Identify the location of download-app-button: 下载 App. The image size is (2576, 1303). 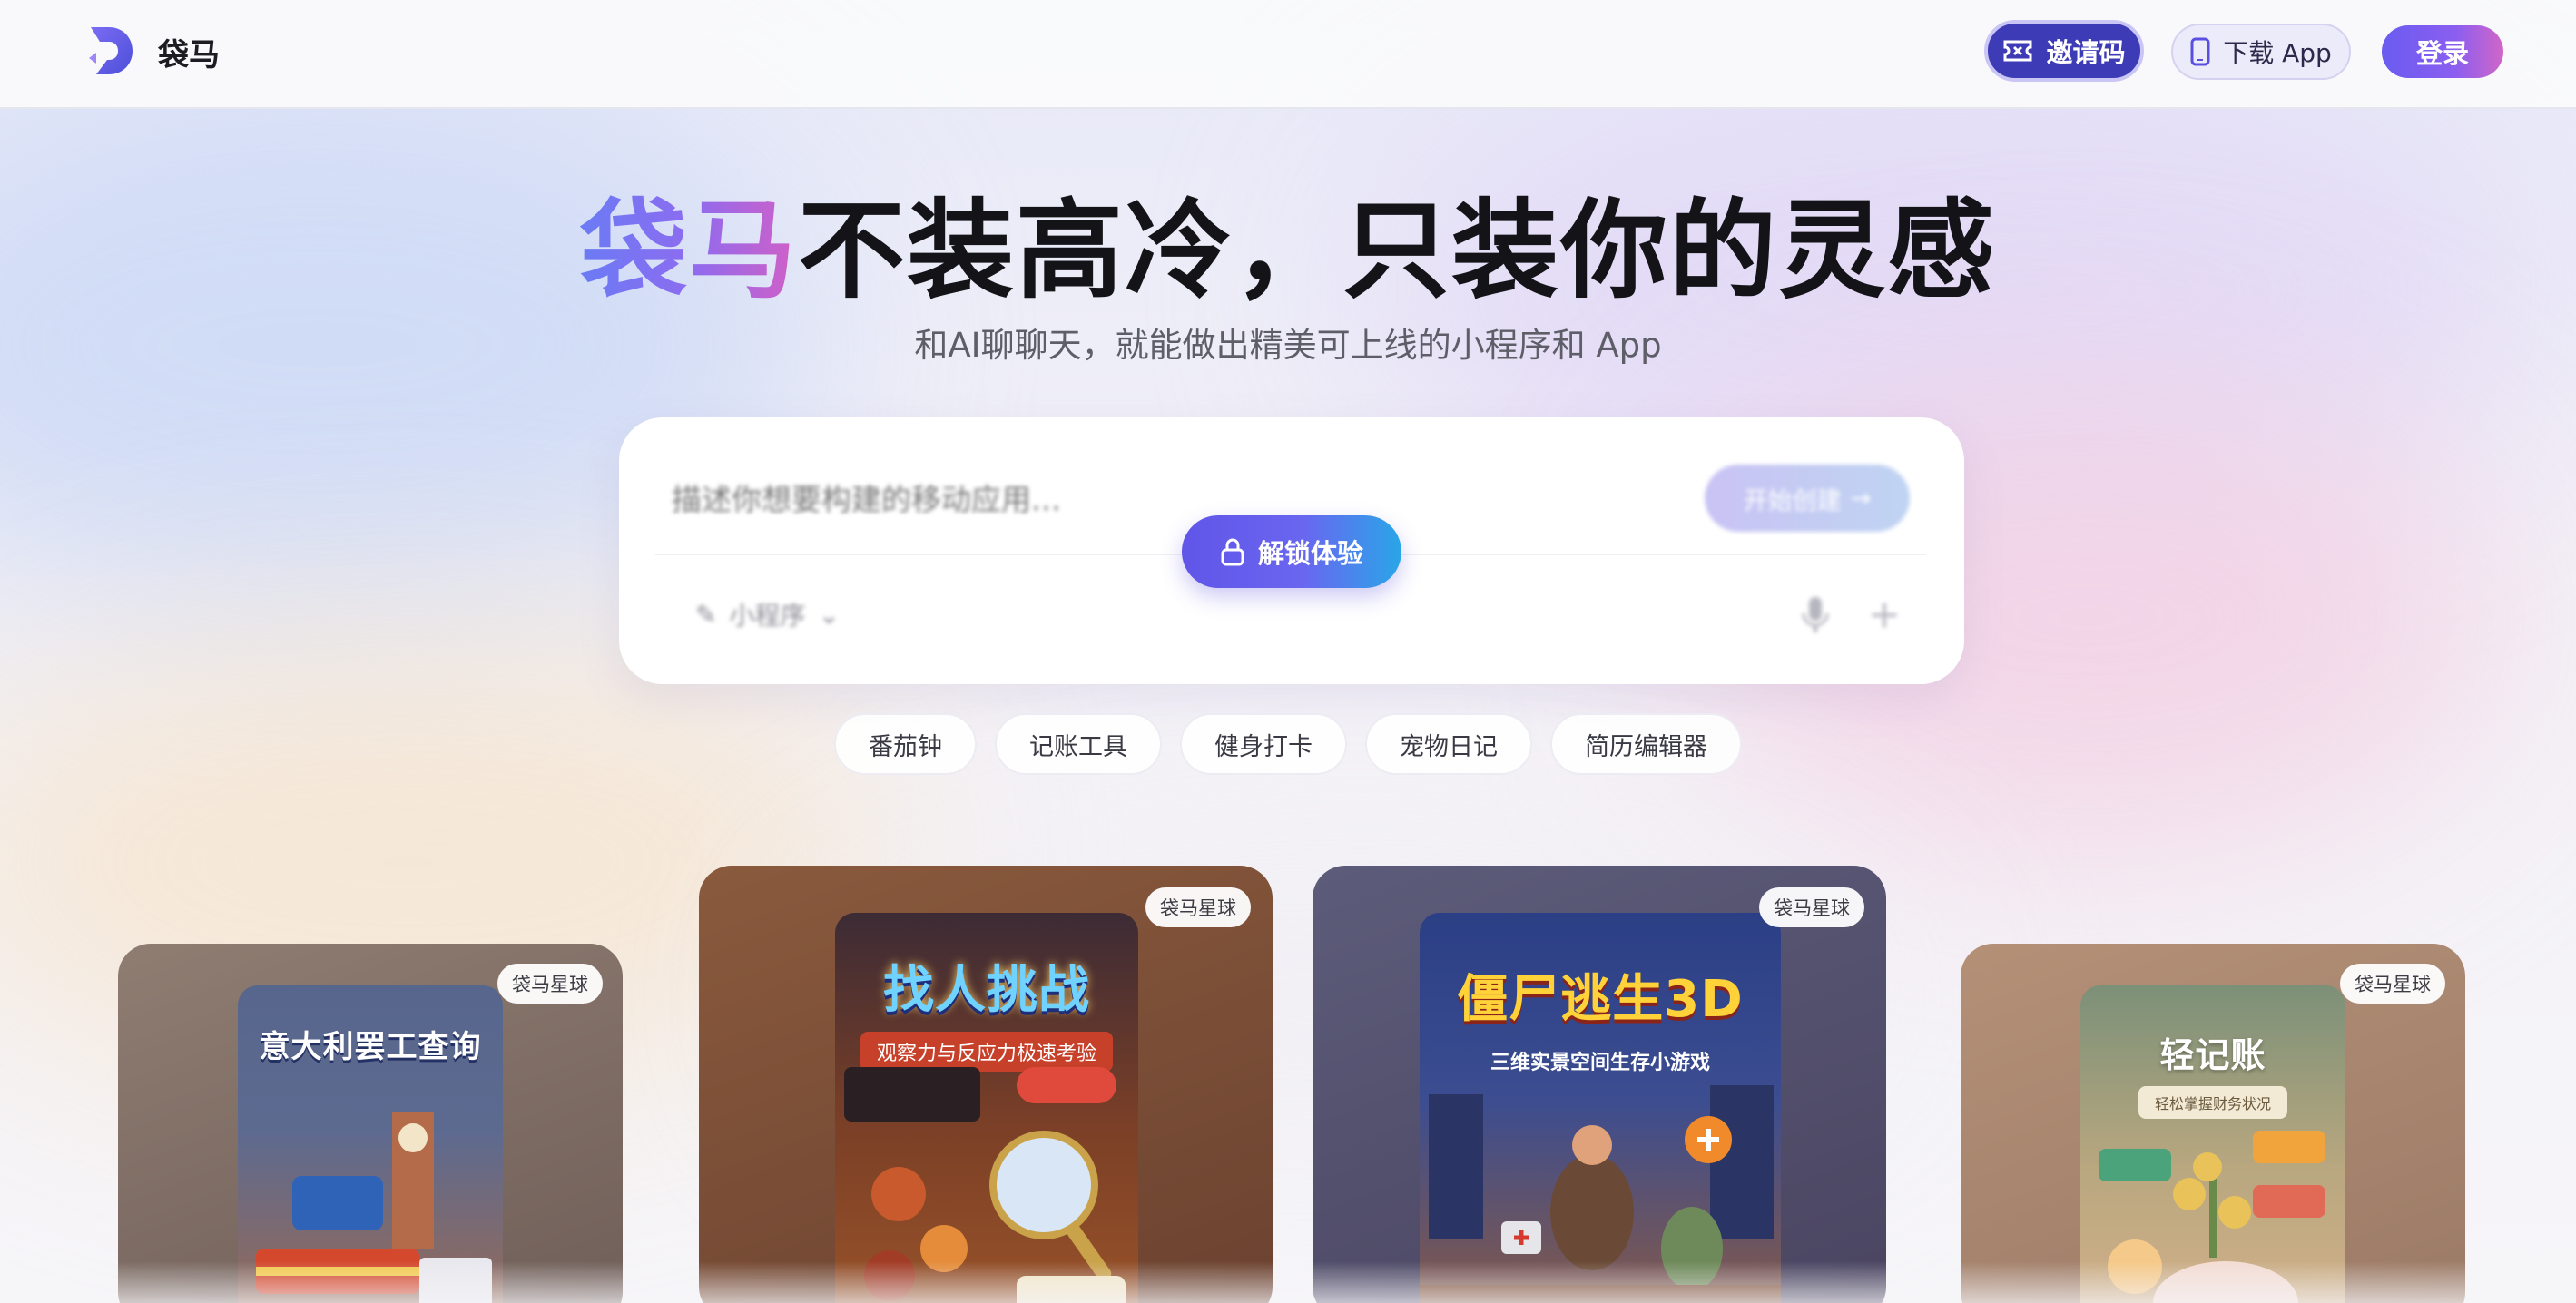
(2261, 52).